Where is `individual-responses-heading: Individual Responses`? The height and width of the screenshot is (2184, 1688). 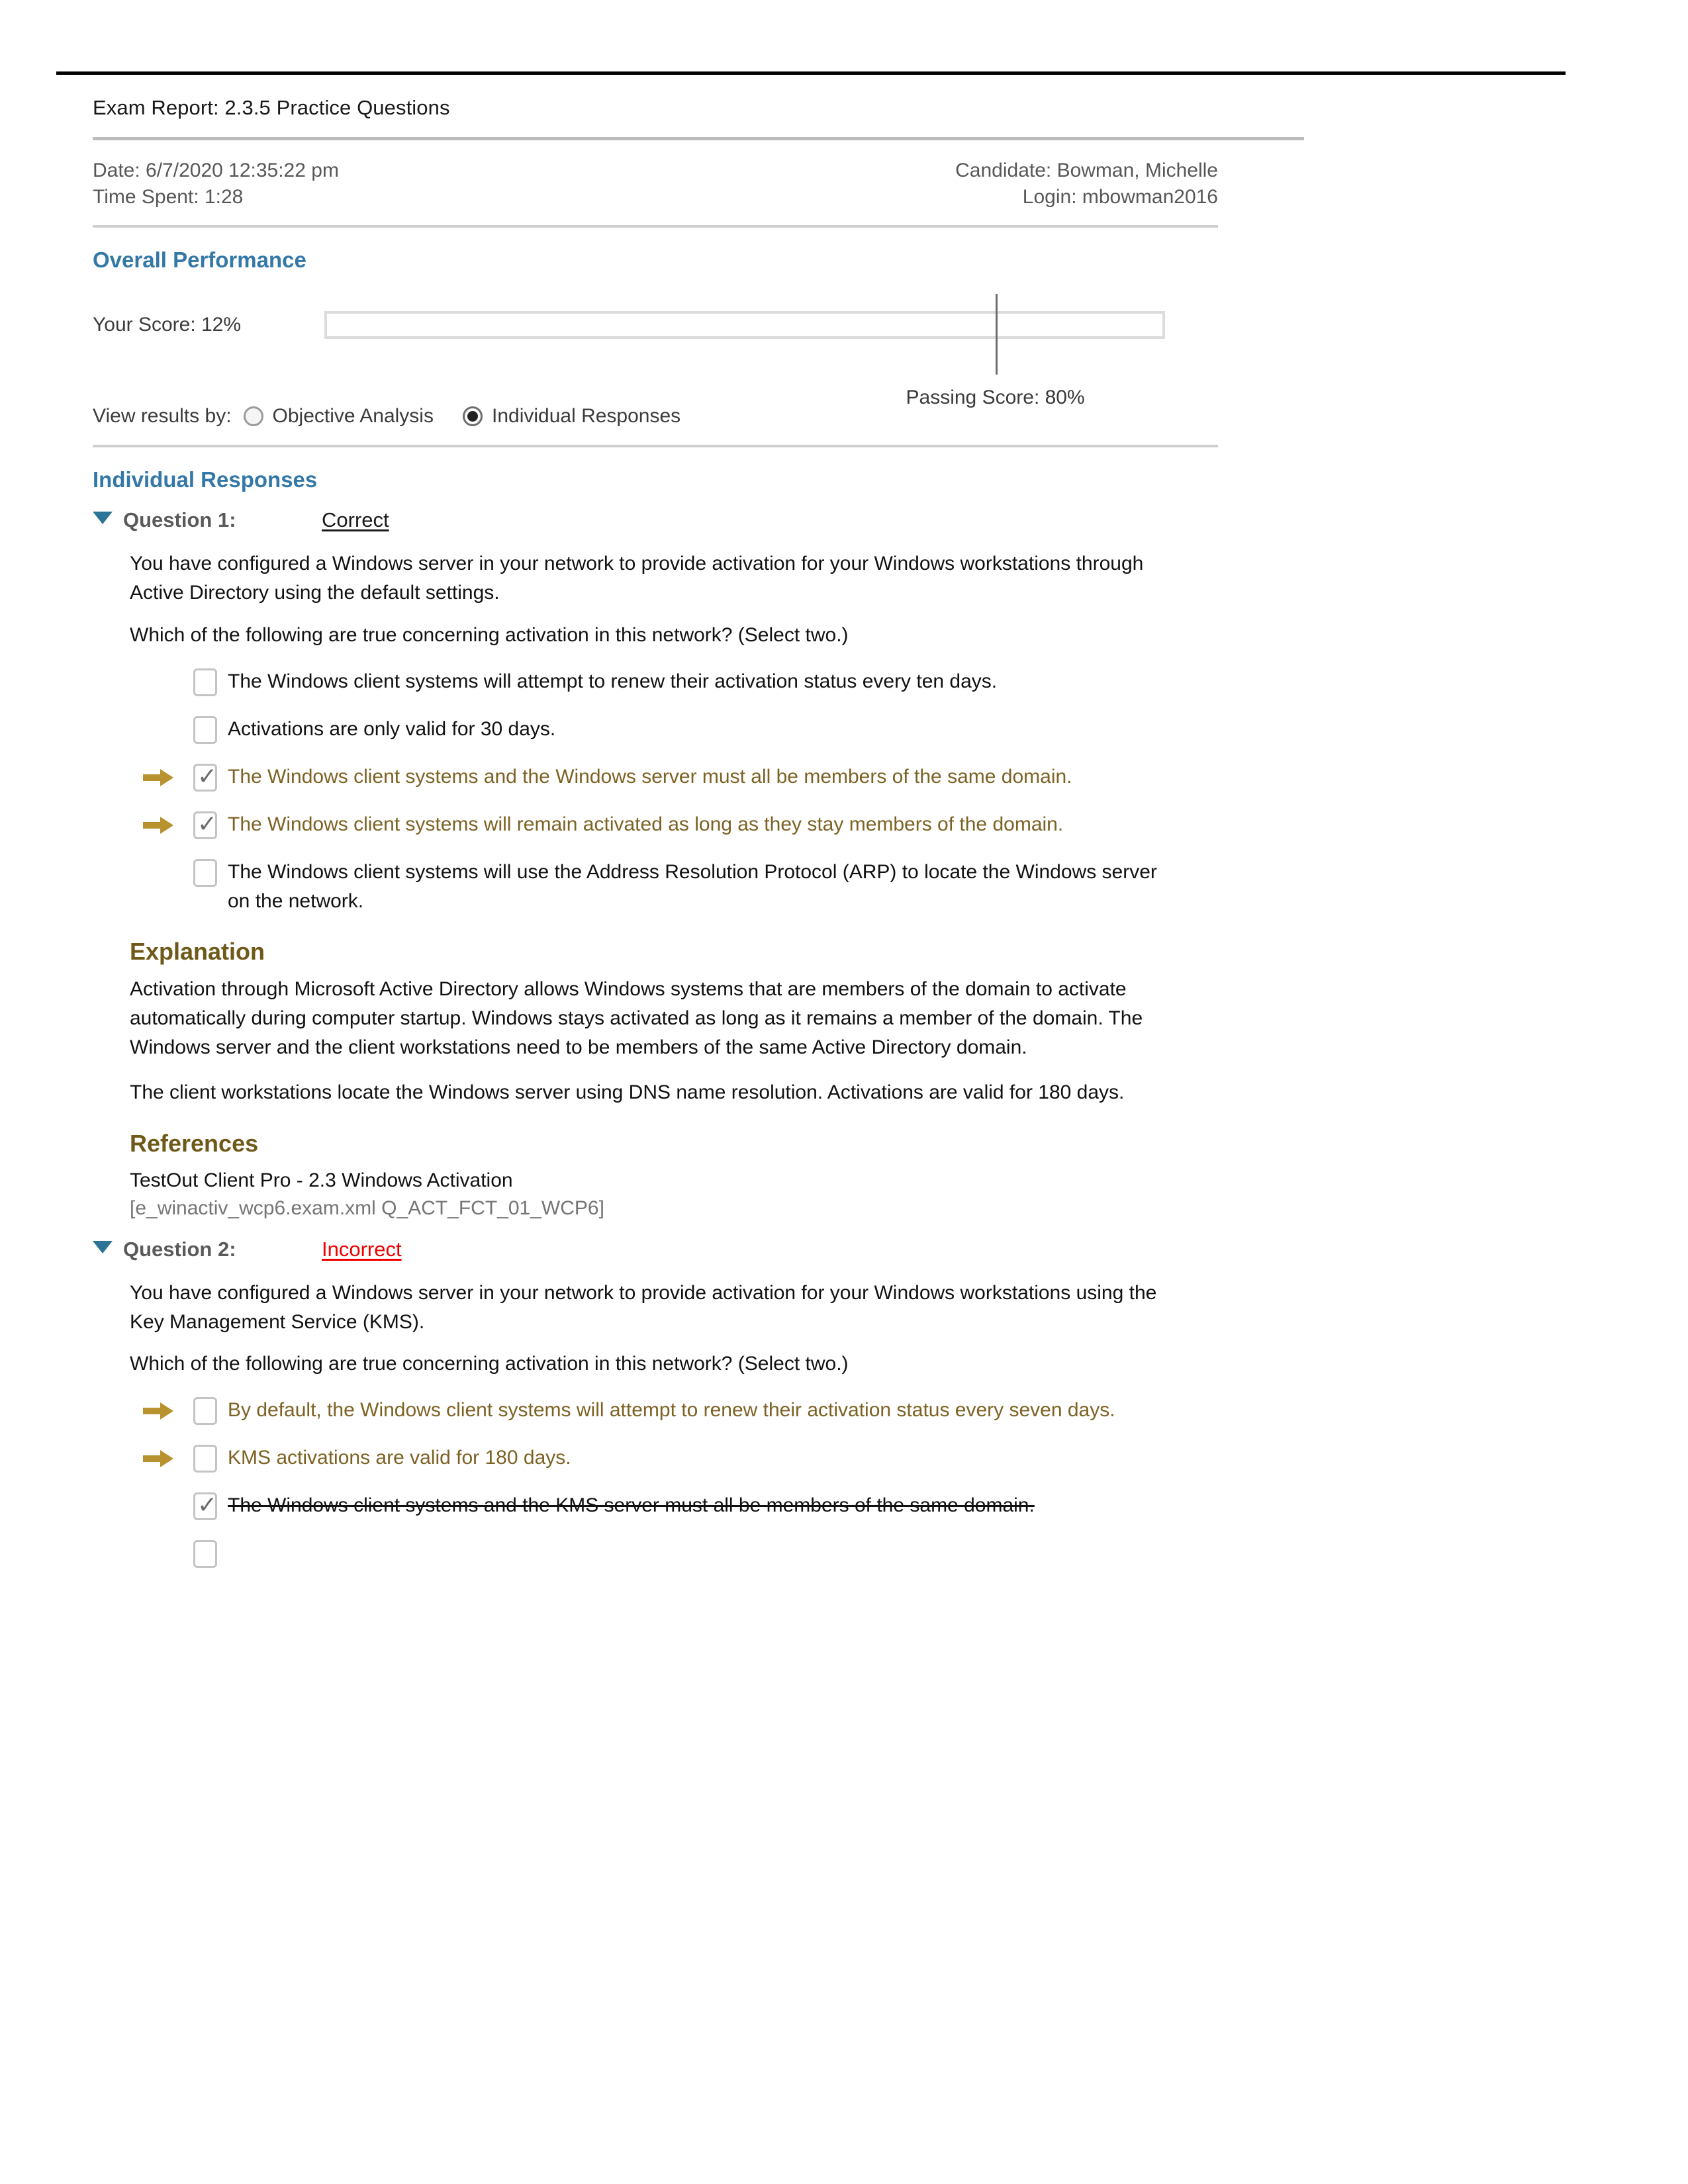 individual-responses-heading: Individual Responses is located at coordinates (205, 479).